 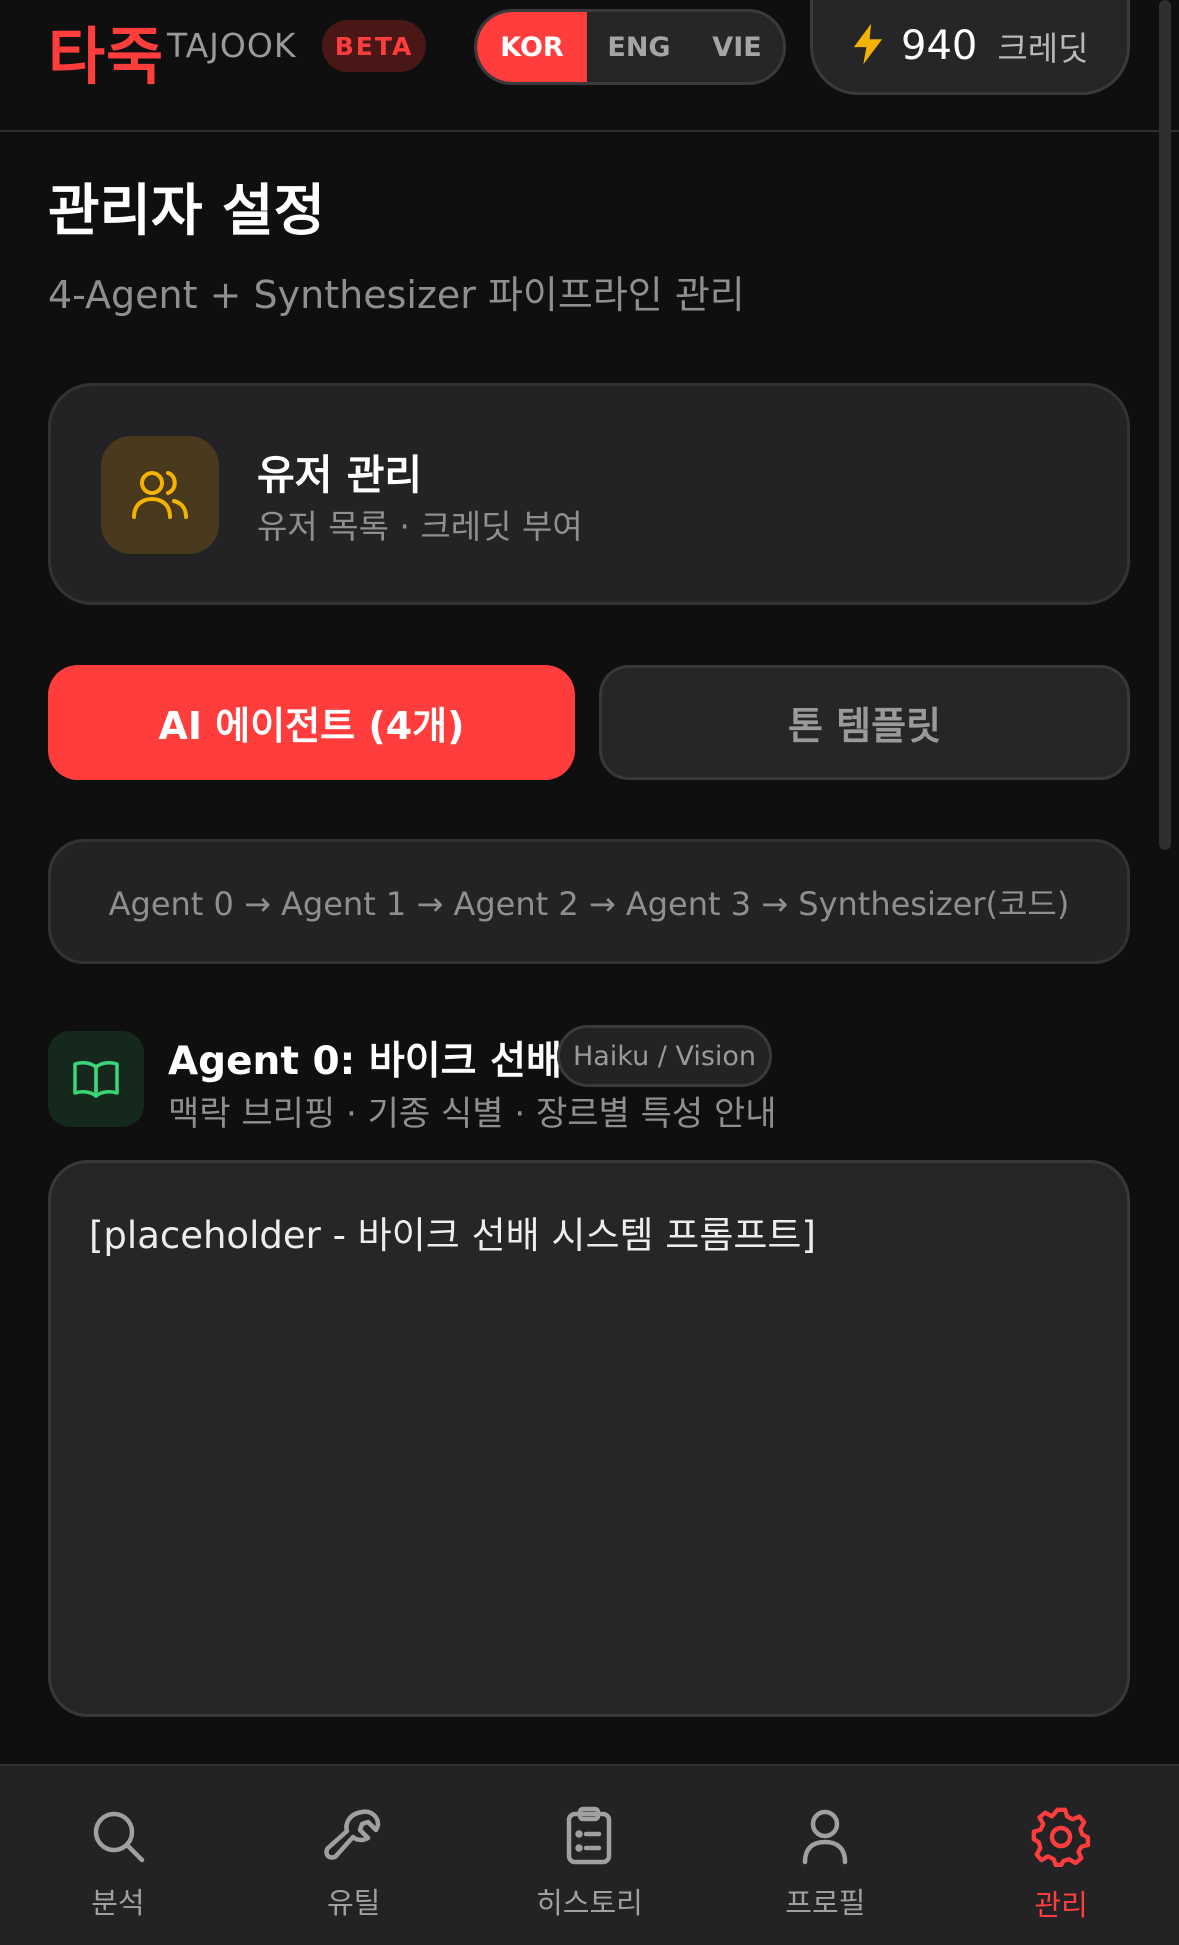 What do you see at coordinates (664, 1056) in the screenshot?
I see `agent-0-model-badge: Haiku / Vision` at bounding box center [664, 1056].